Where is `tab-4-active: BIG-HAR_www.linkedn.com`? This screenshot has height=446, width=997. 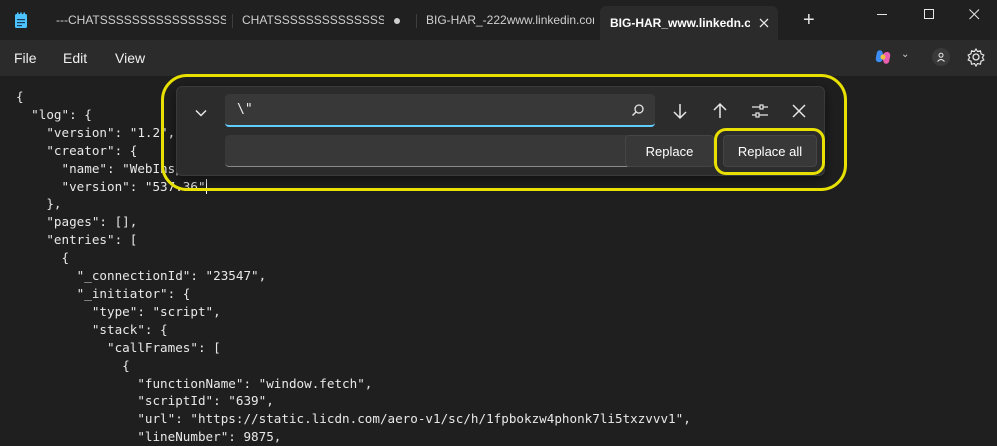 tab-4-active: BIG-HAR_www.linkedn.com is located at coordinates (689, 23).